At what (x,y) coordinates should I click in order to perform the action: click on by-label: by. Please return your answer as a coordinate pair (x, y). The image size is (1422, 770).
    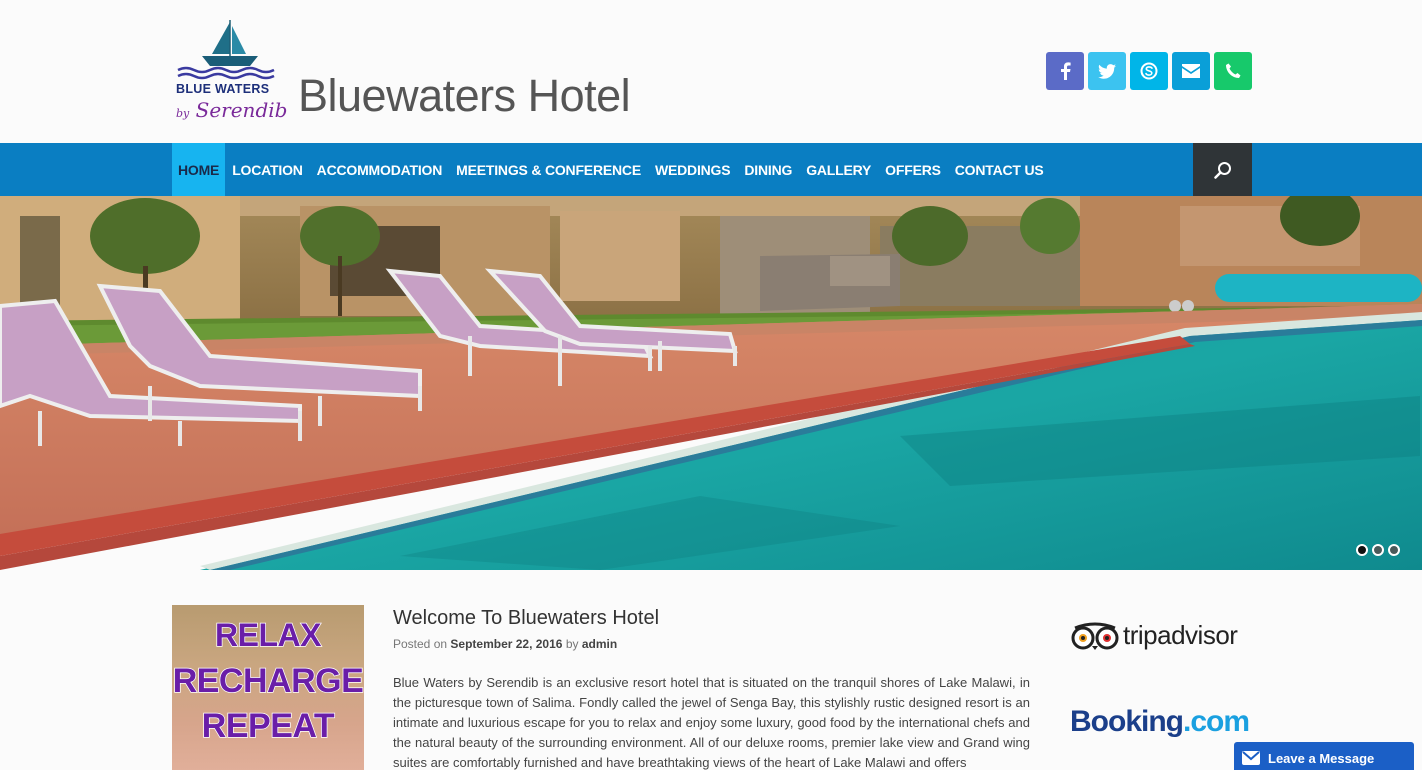
    Looking at the image, I should click on (572, 644).